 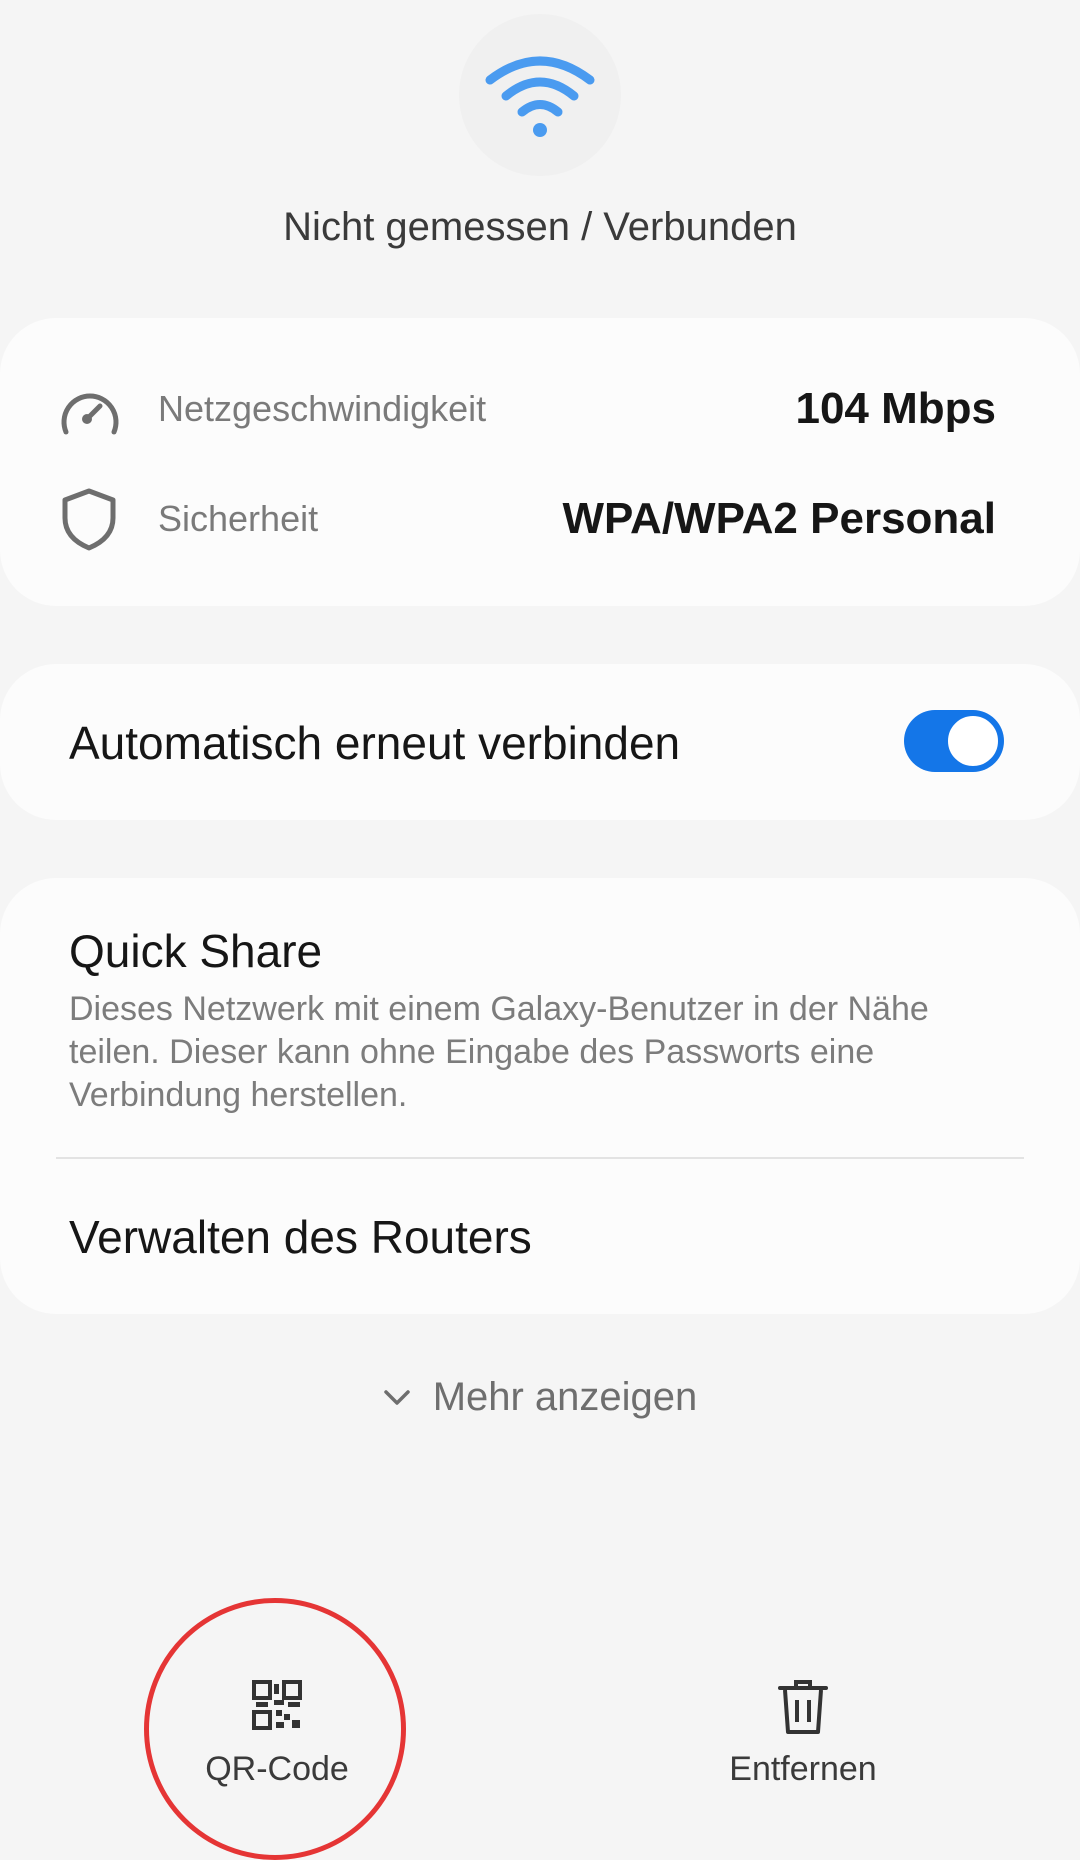 I want to click on remove-button: Entfernen, so click(x=803, y=1734).